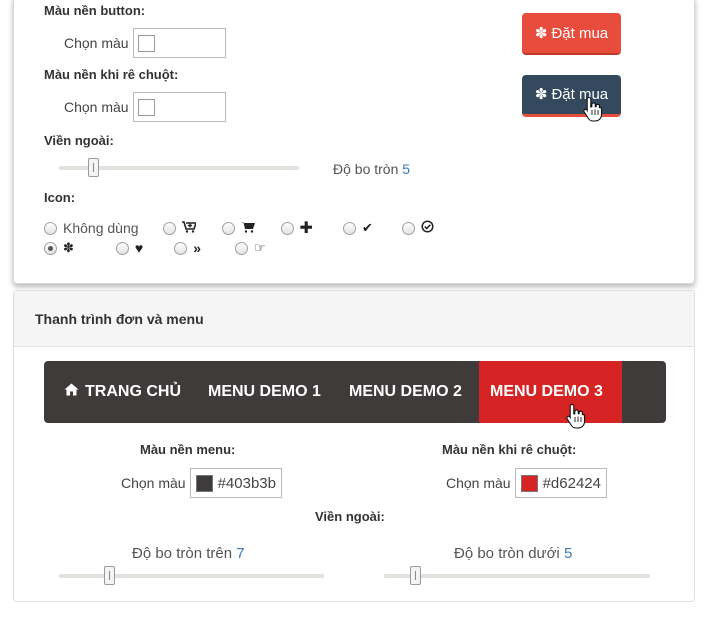 The height and width of the screenshot is (617, 728). What do you see at coordinates (415, 575) in the screenshot?
I see `menu-radius-bottom-slider-handle` at bounding box center [415, 575].